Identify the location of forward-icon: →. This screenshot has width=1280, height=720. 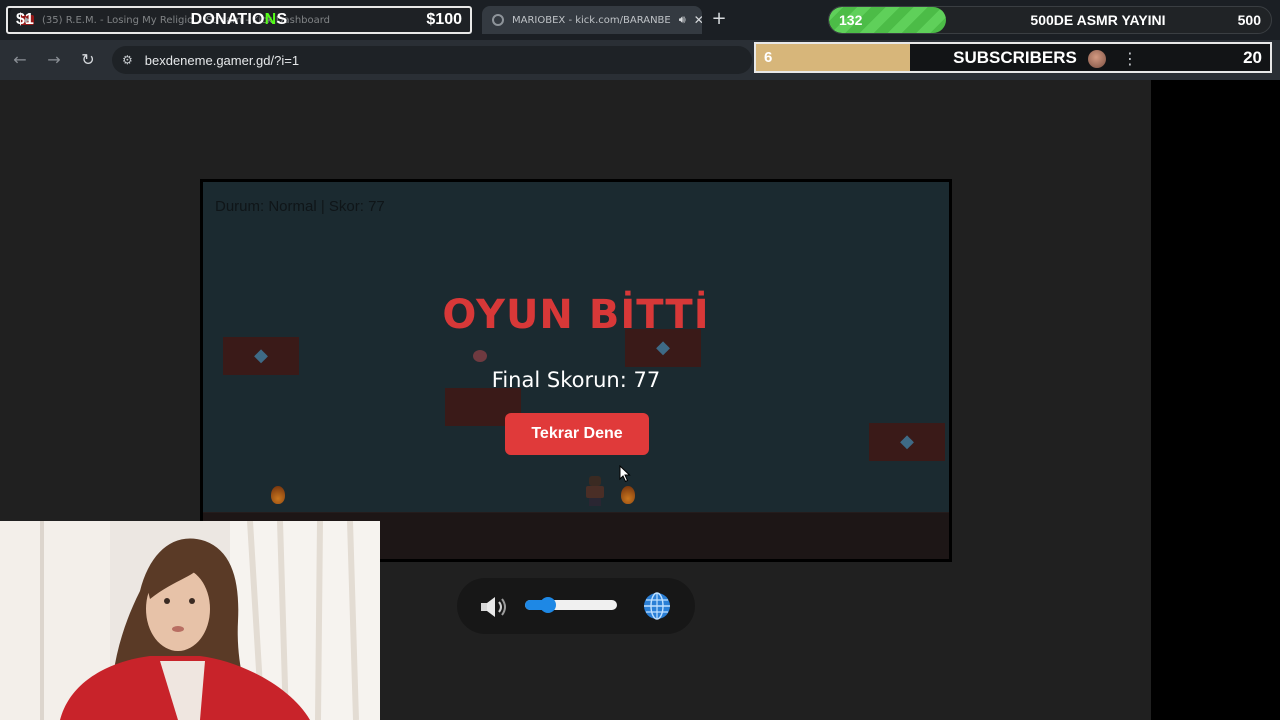
(54, 60).